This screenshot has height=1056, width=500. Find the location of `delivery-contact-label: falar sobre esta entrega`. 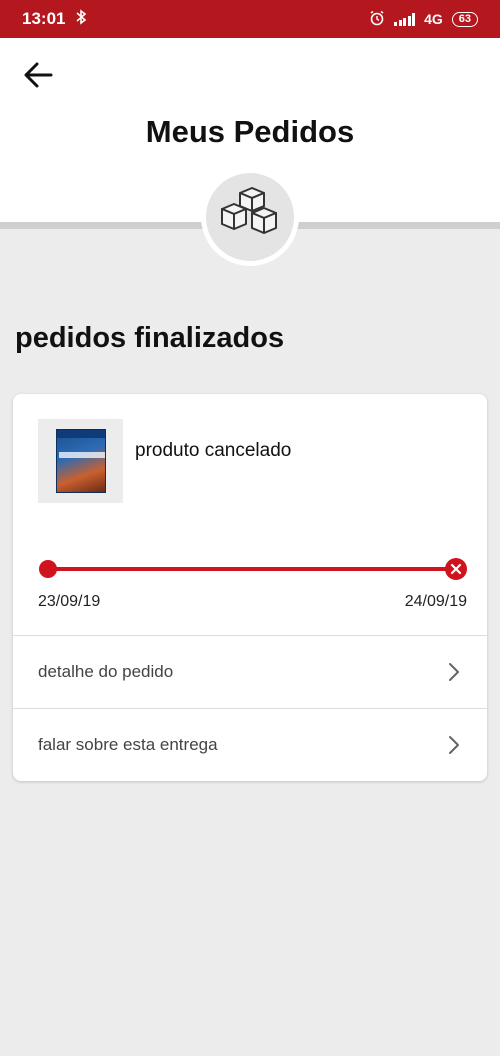

delivery-contact-label: falar sobre esta entrega is located at coordinates (128, 744).